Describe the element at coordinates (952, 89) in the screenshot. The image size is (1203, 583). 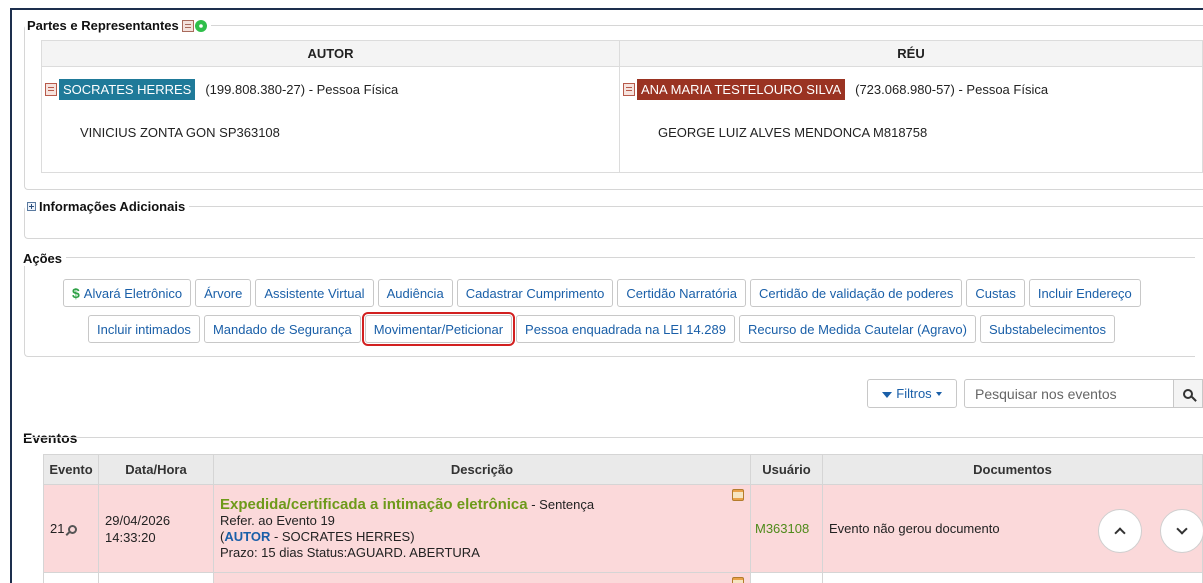
I see `reu-doc: (723.068.980-57) - Pessoa Física` at that location.